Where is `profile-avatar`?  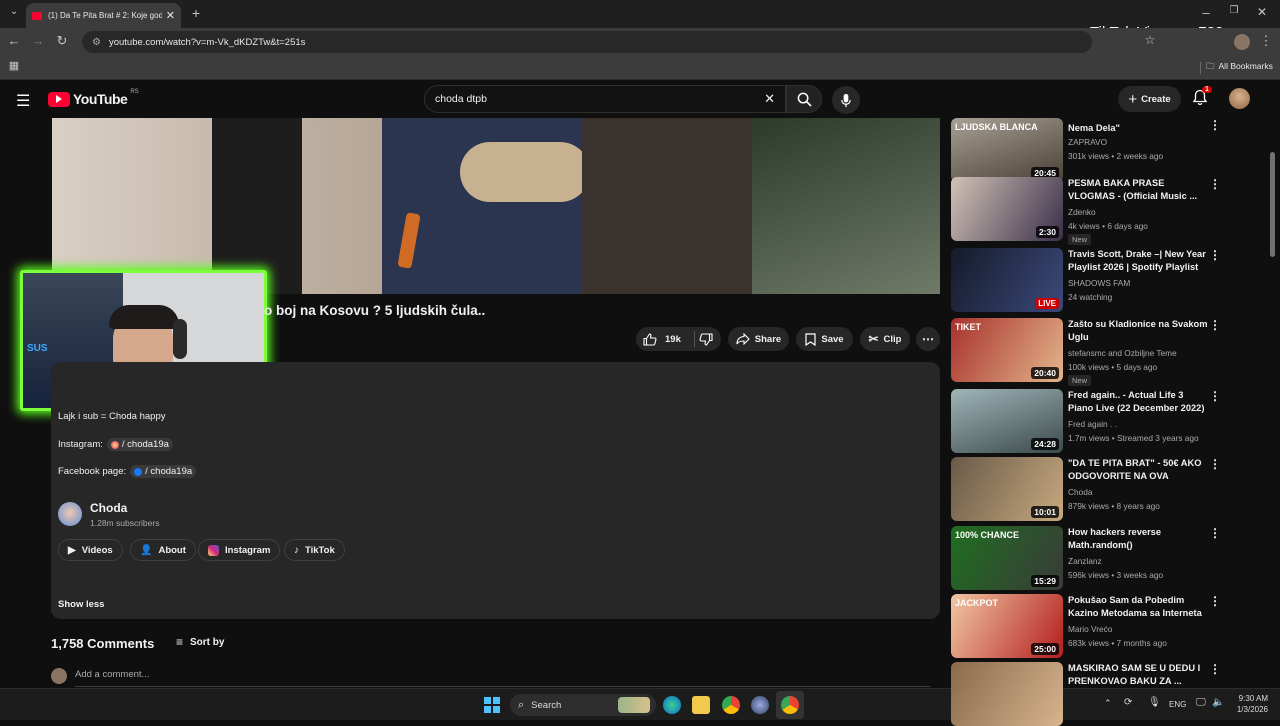
profile-avatar is located at coordinates (1242, 42).